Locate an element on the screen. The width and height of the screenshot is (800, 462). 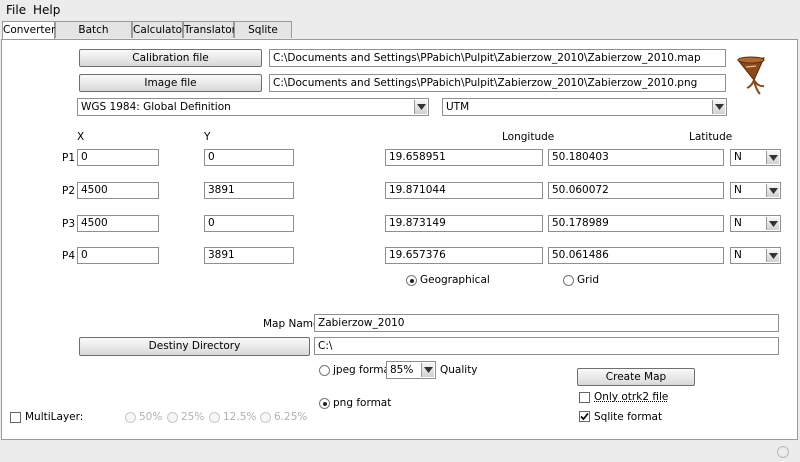
quality-label: Quality is located at coordinates (459, 370).